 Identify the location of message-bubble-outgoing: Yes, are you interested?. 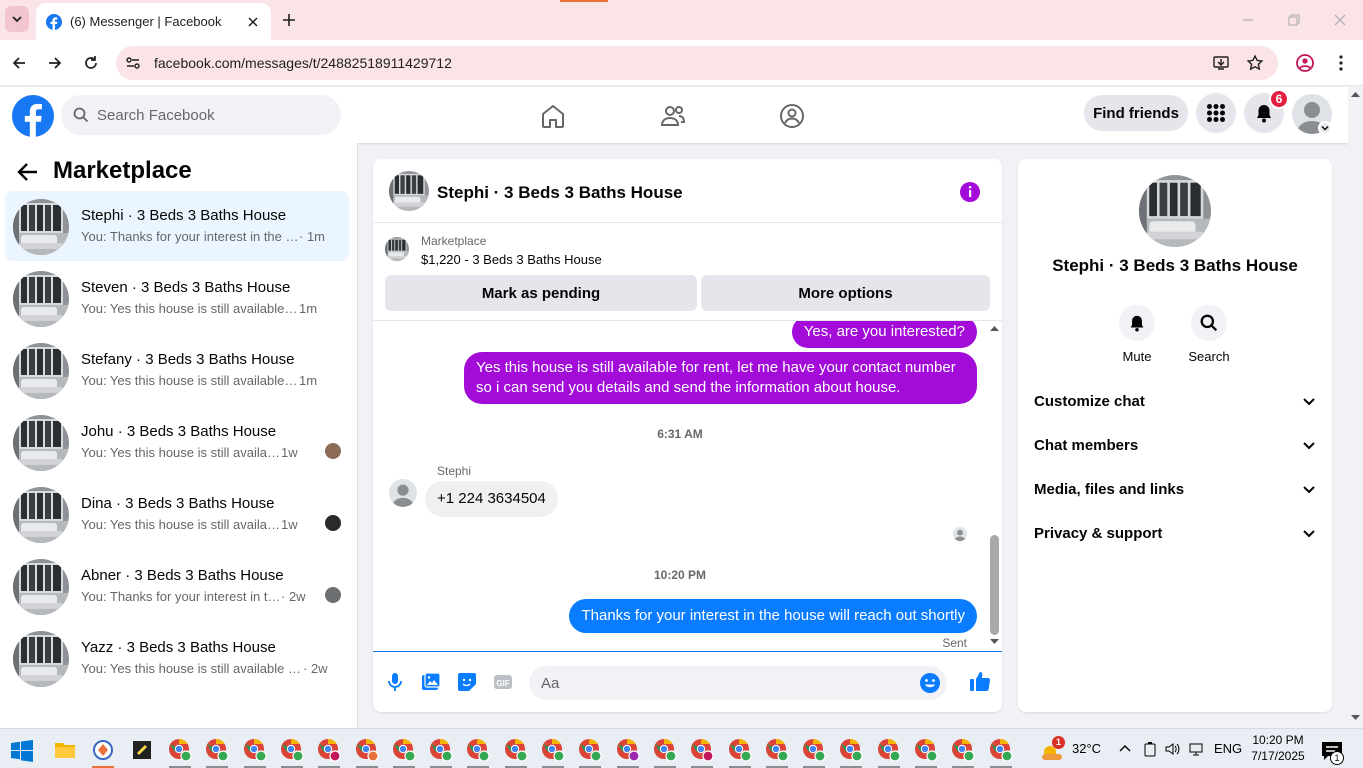
(884, 334).